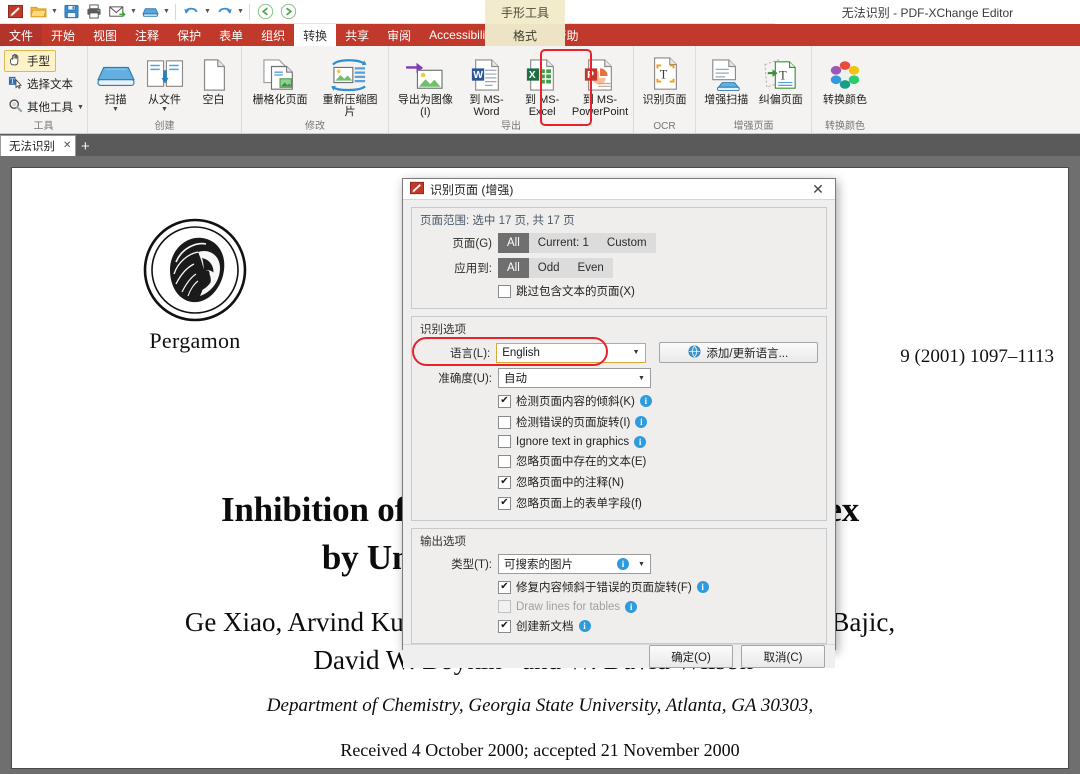 The width and height of the screenshot is (1080, 774). I want to click on pages-option-all: All, so click(513, 243).